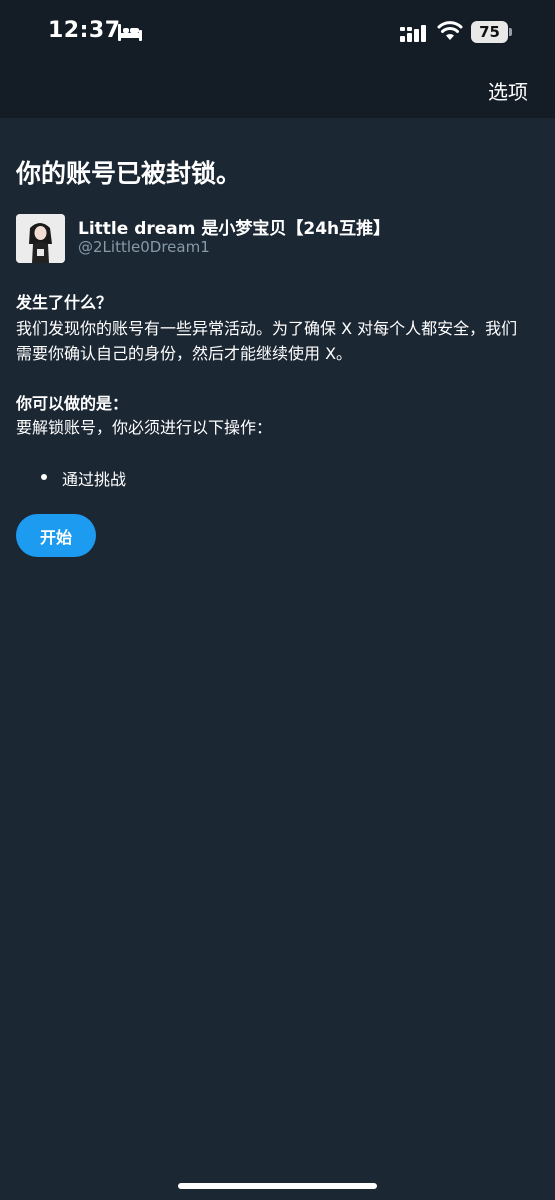  What do you see at coordinates (64, 302) in the screenshot?
I see `what-happened-heading: 发生了什么？` at bounding box center [64, 302].